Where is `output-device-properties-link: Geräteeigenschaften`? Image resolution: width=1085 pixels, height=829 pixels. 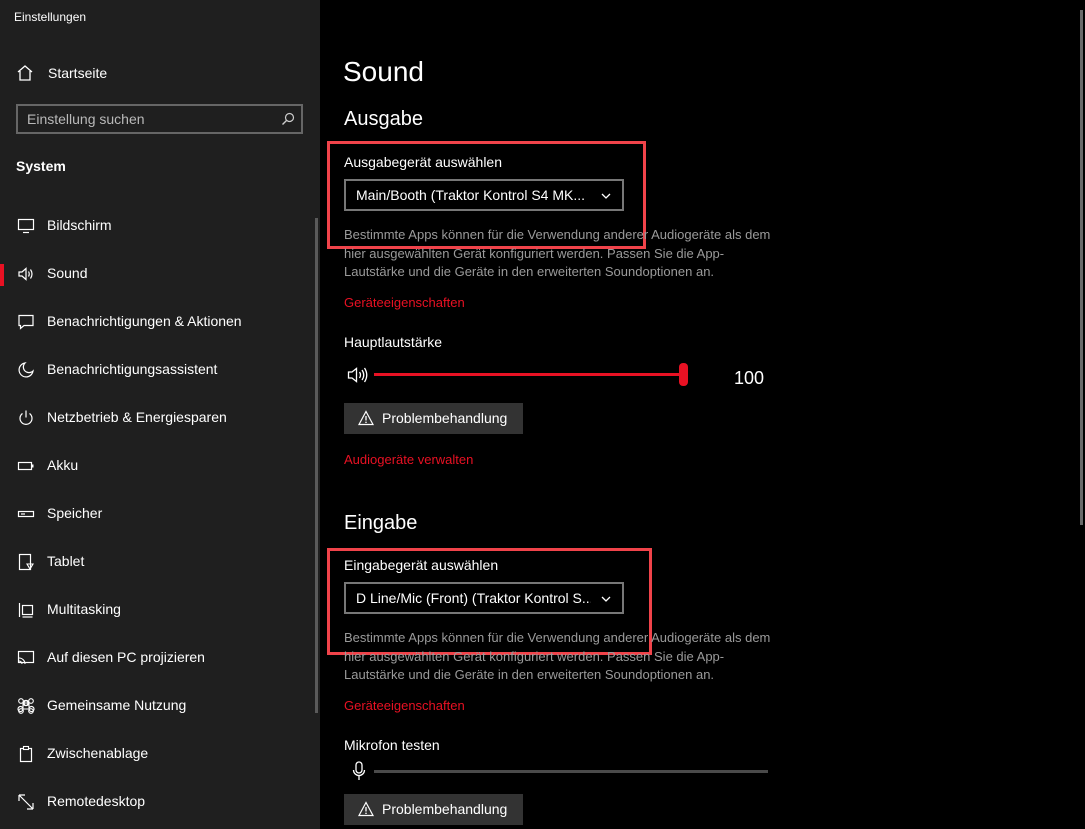 output-device-properties-link: Geräteeigenschaften is located at coordinates (404, 302).